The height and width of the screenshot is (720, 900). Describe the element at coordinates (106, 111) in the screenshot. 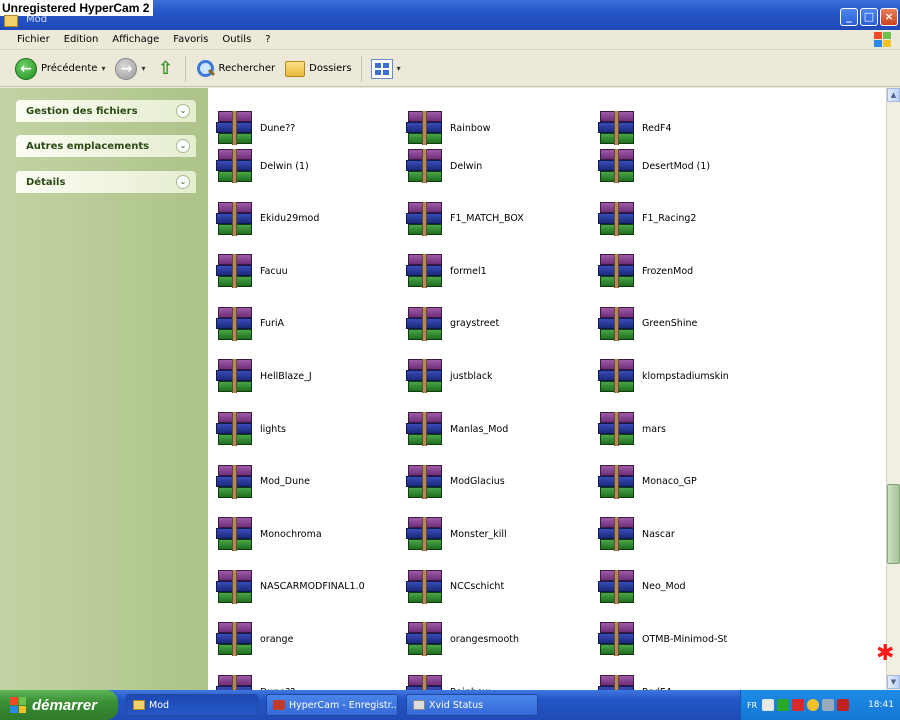

I see `pane-group-file-tasks: Gestion des fichiers ⌄` at that location.